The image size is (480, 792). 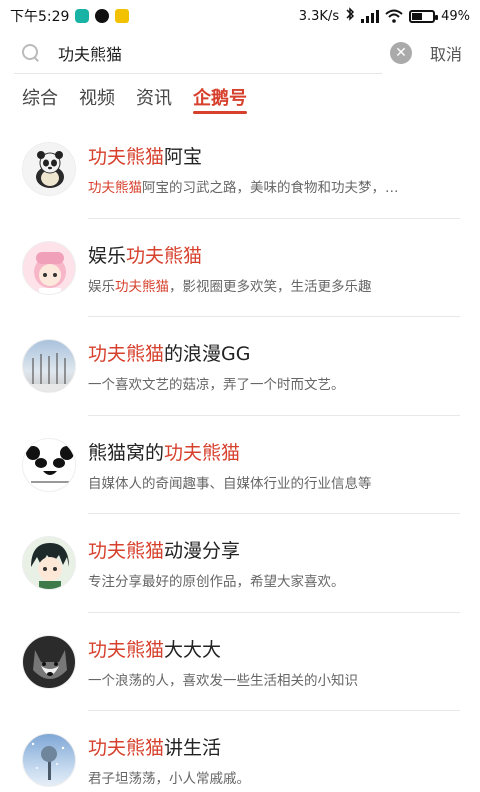 What do you see at coordinates (240, 662) in the screenshot?
I see `list-item: 功夫熊猫大大大 一个浪荡的人，喜欢发一些生活相关的小知识` at bounding box center [240, 662].